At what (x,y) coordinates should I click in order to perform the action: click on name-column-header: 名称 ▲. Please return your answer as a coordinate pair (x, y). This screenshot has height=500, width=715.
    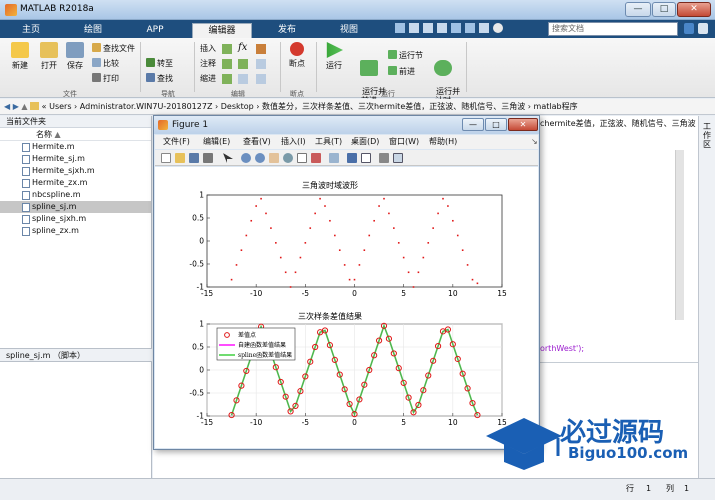
    Looking at the image, I should click on (75, 134).